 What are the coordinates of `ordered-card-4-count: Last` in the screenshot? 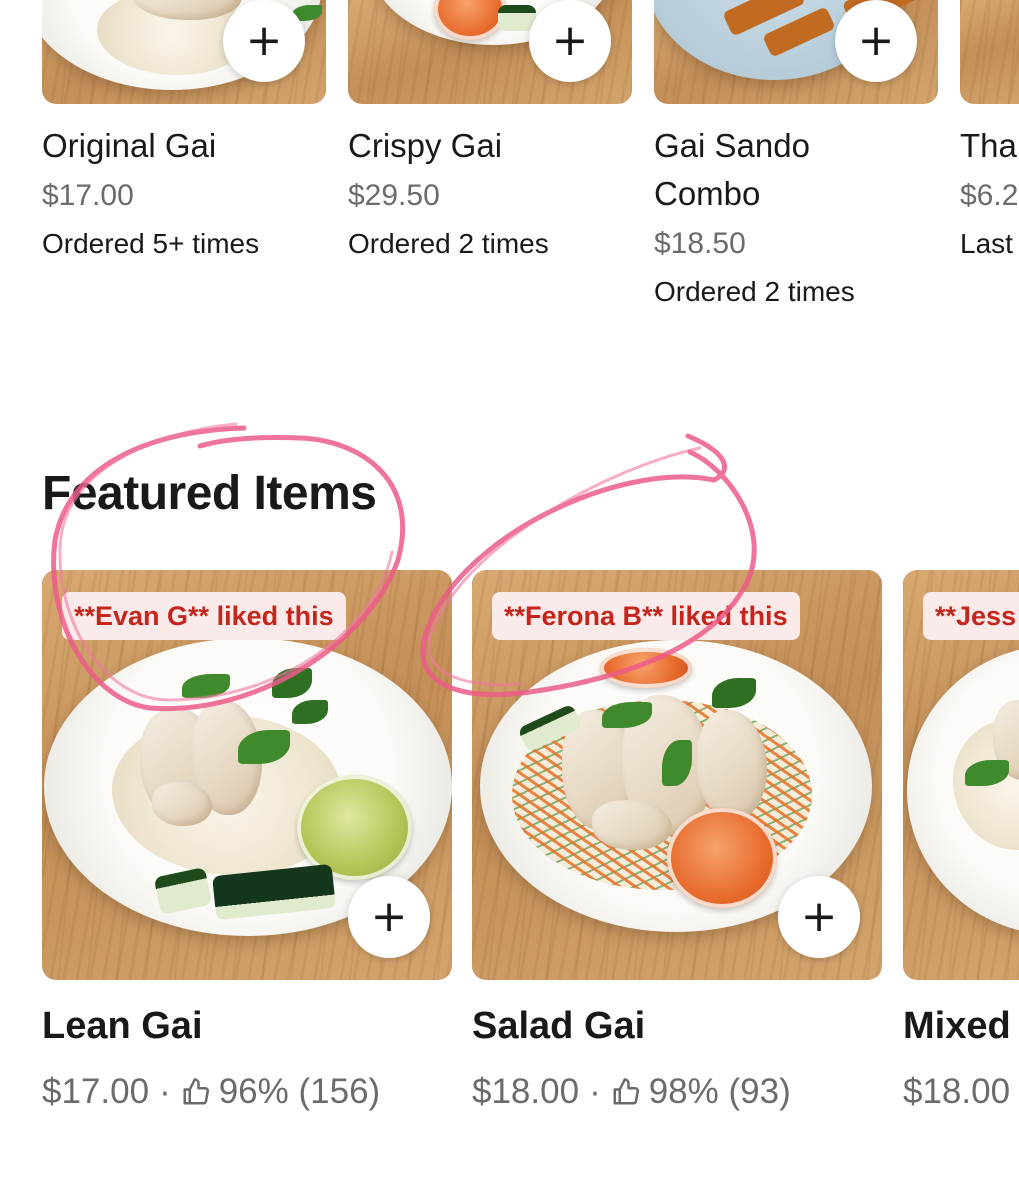 It's located at (986, 243).